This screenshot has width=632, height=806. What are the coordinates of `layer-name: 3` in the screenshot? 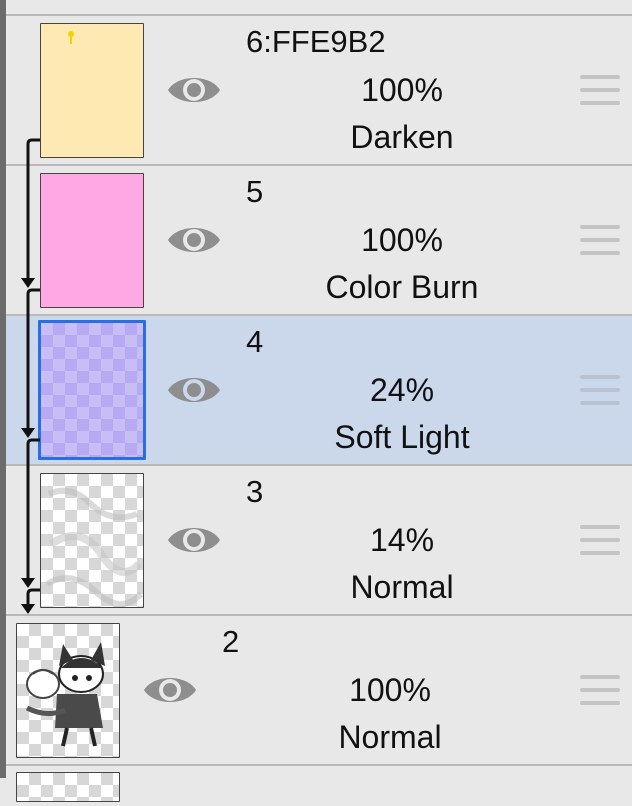 It's located at (255, 491).